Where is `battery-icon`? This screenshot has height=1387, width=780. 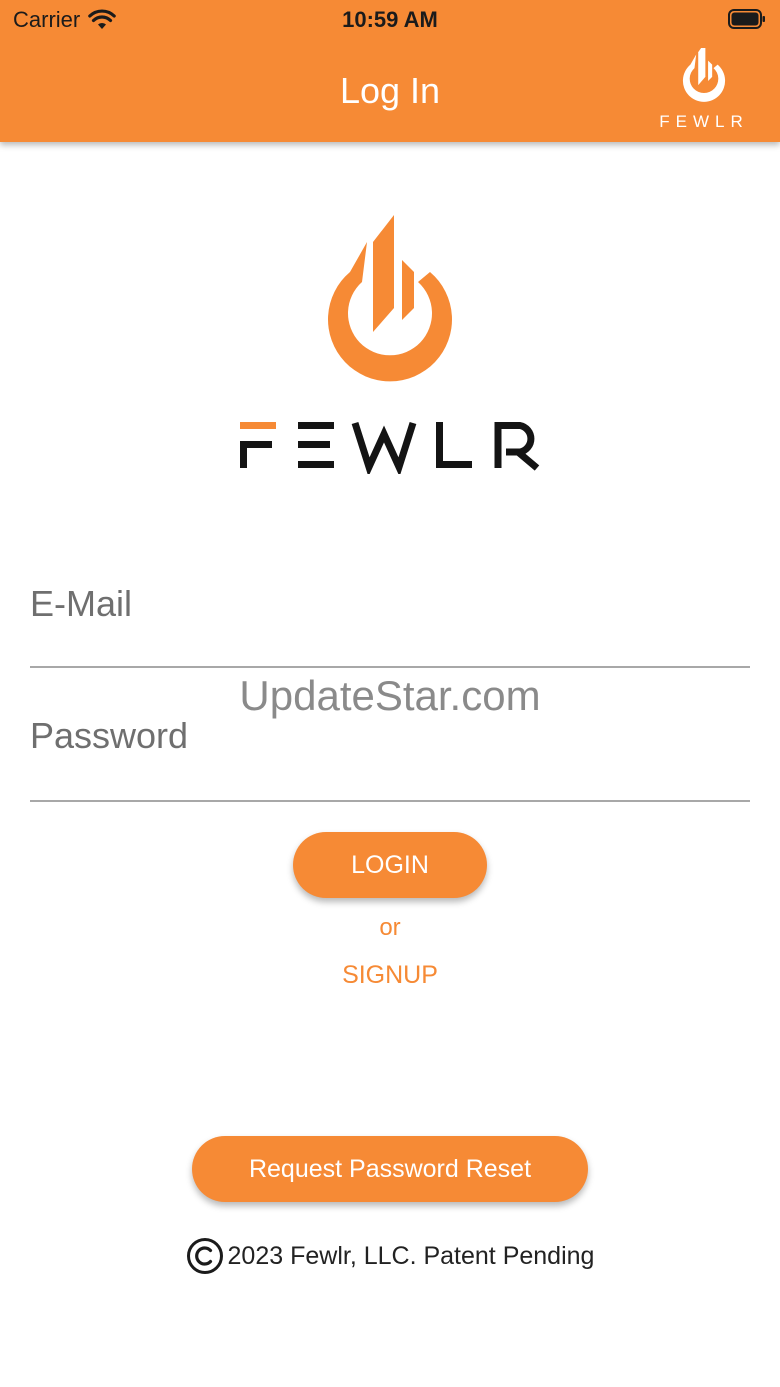 battery-icon is located at coordinates (746, 19).